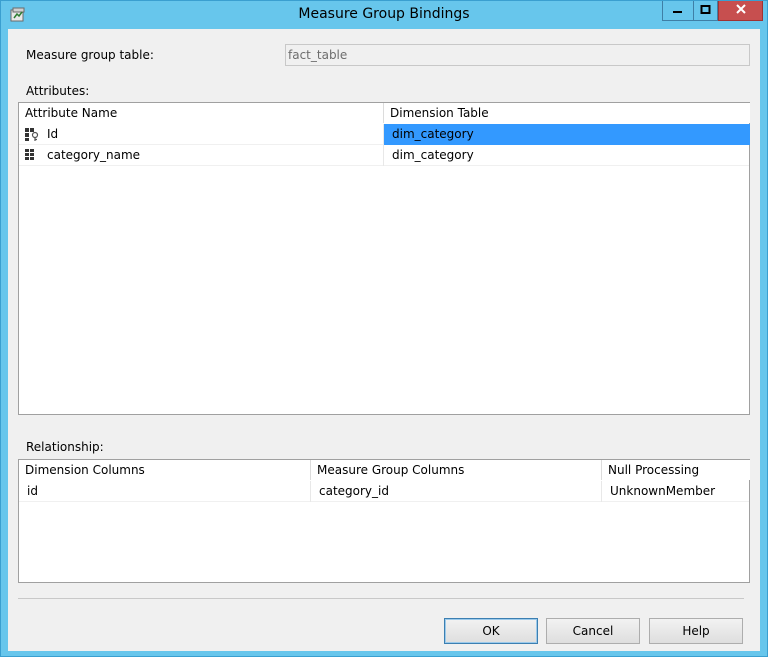  What do you see at coordinates (94, 155) in the screenshot?
I see `attribute-name-text: category_name` at bounding box center [94, 155].